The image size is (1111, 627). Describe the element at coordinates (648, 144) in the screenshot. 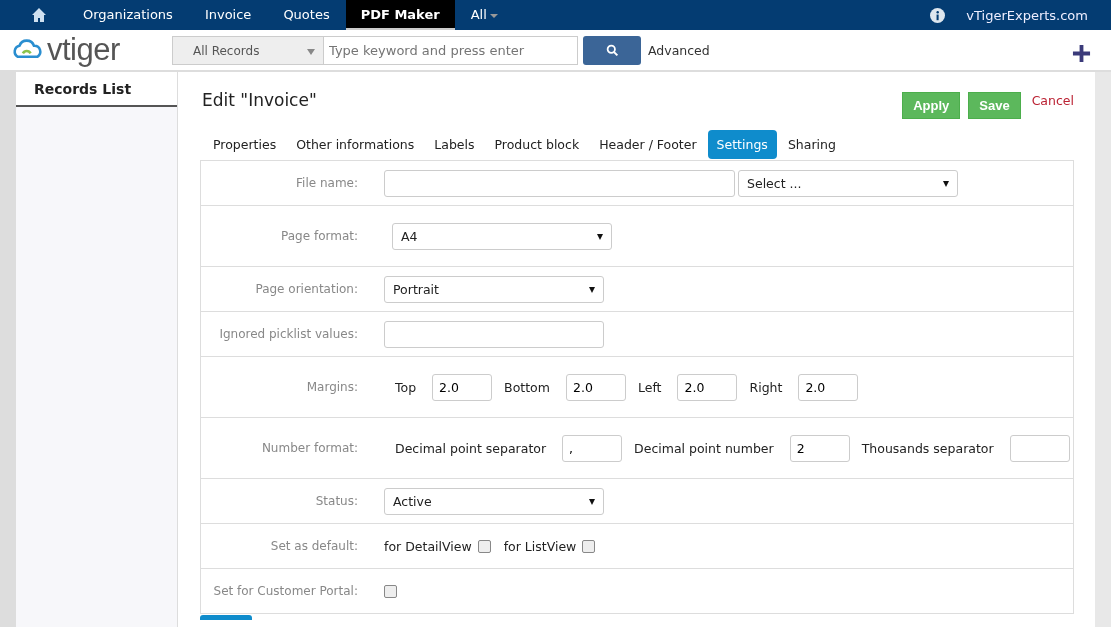

I see `tab: Header / Footer` at that location.